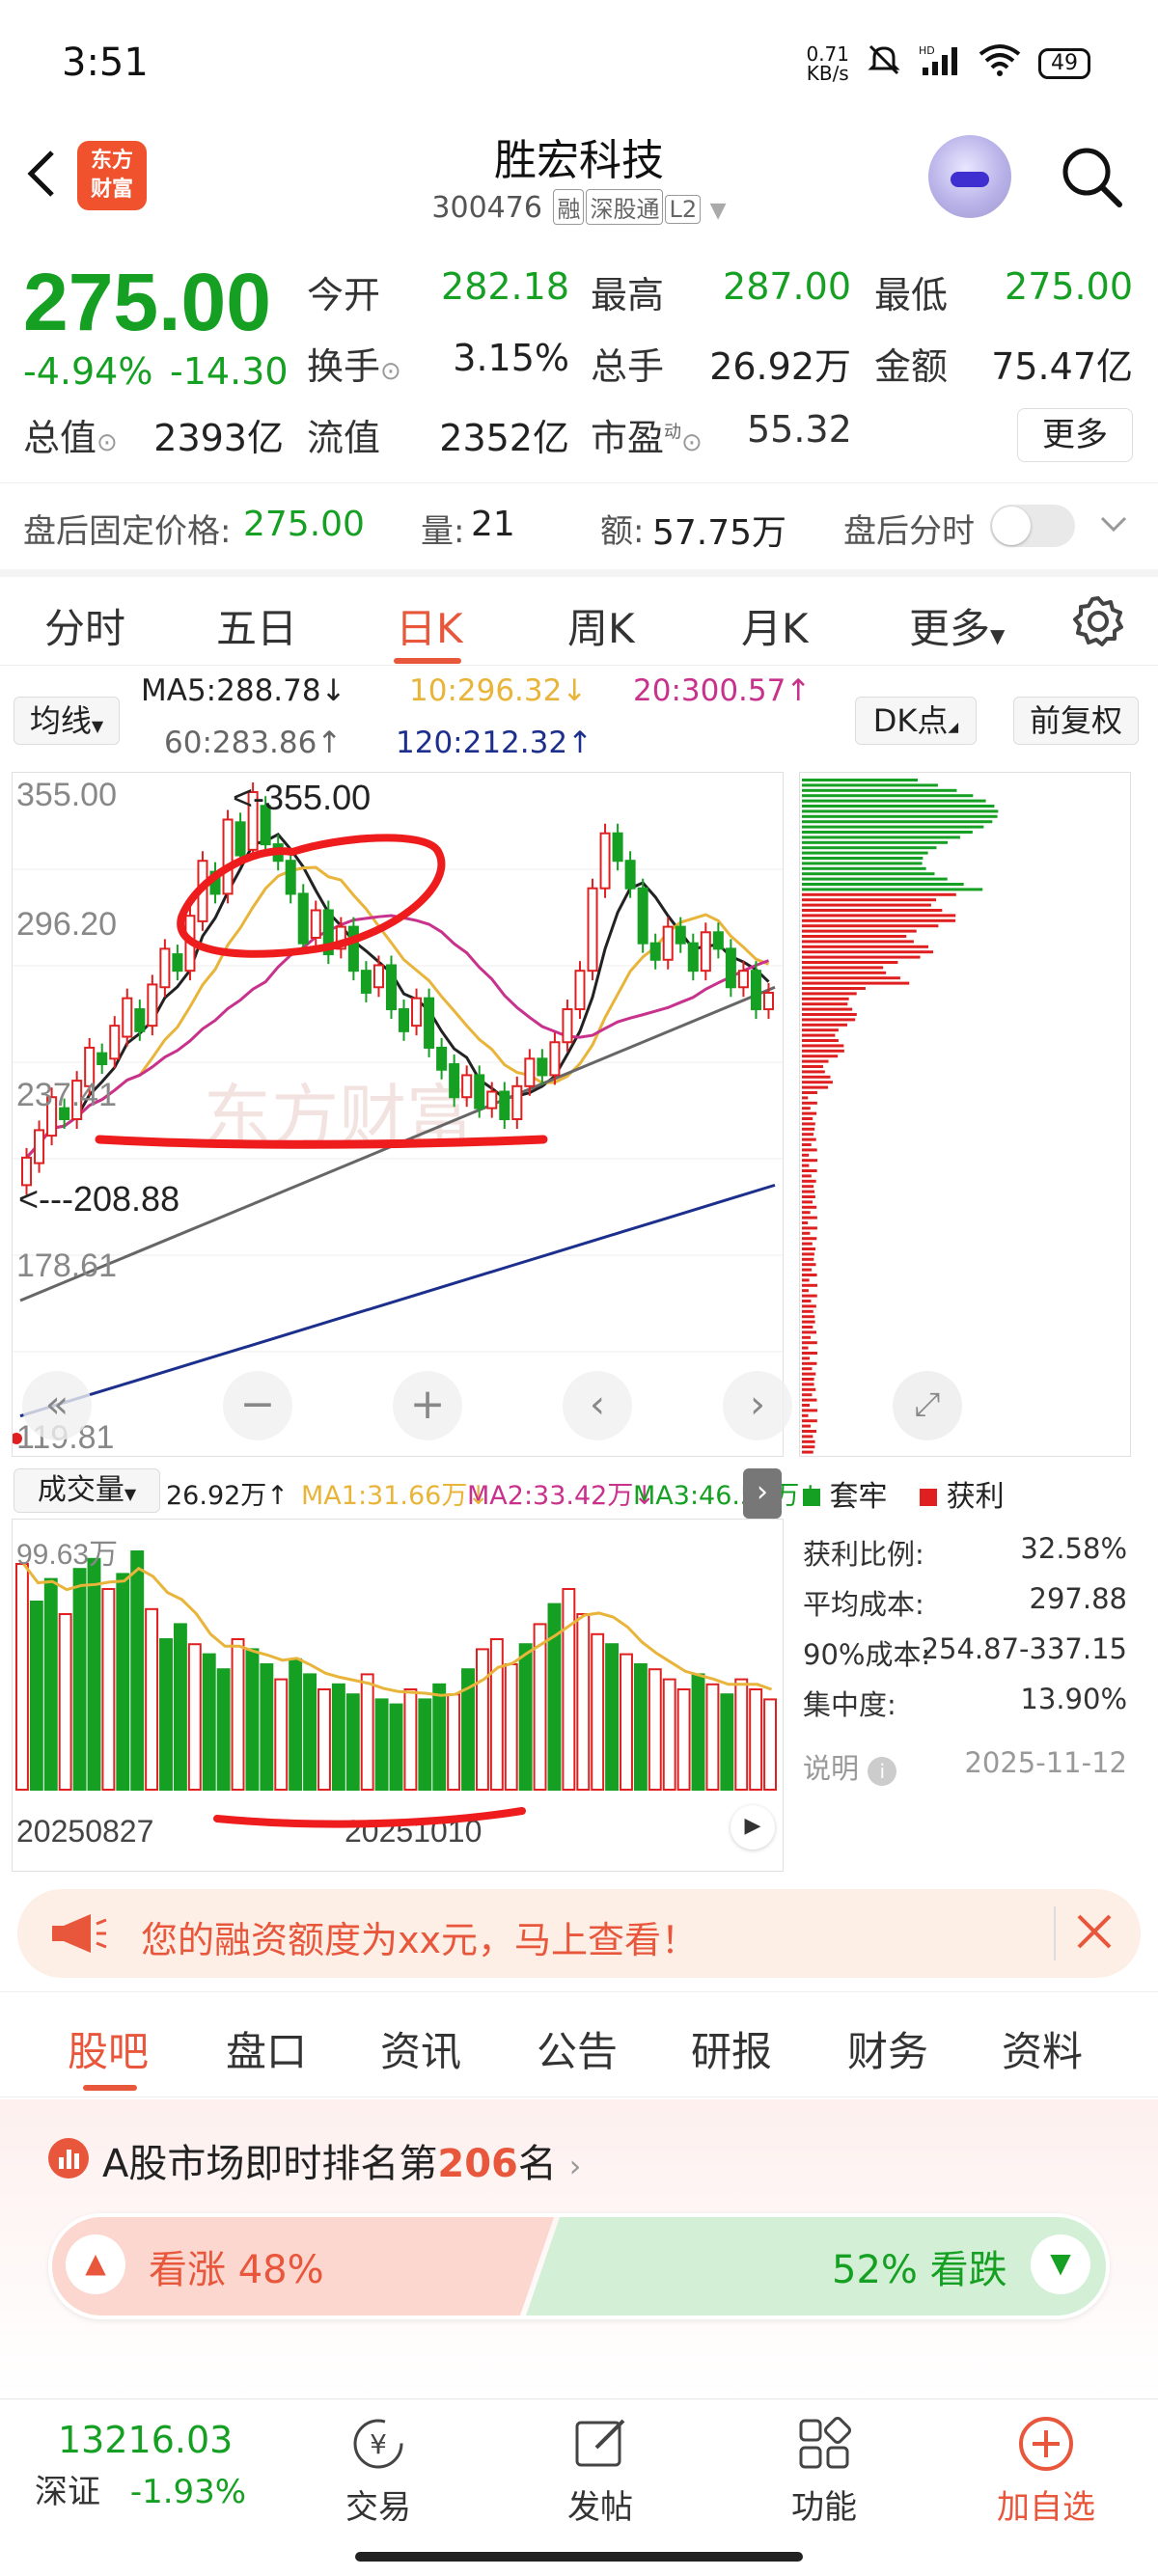  Describe the element at coordinates (577, 2049) in the screenshot. I see `tab-announcements: 公告` at that location.